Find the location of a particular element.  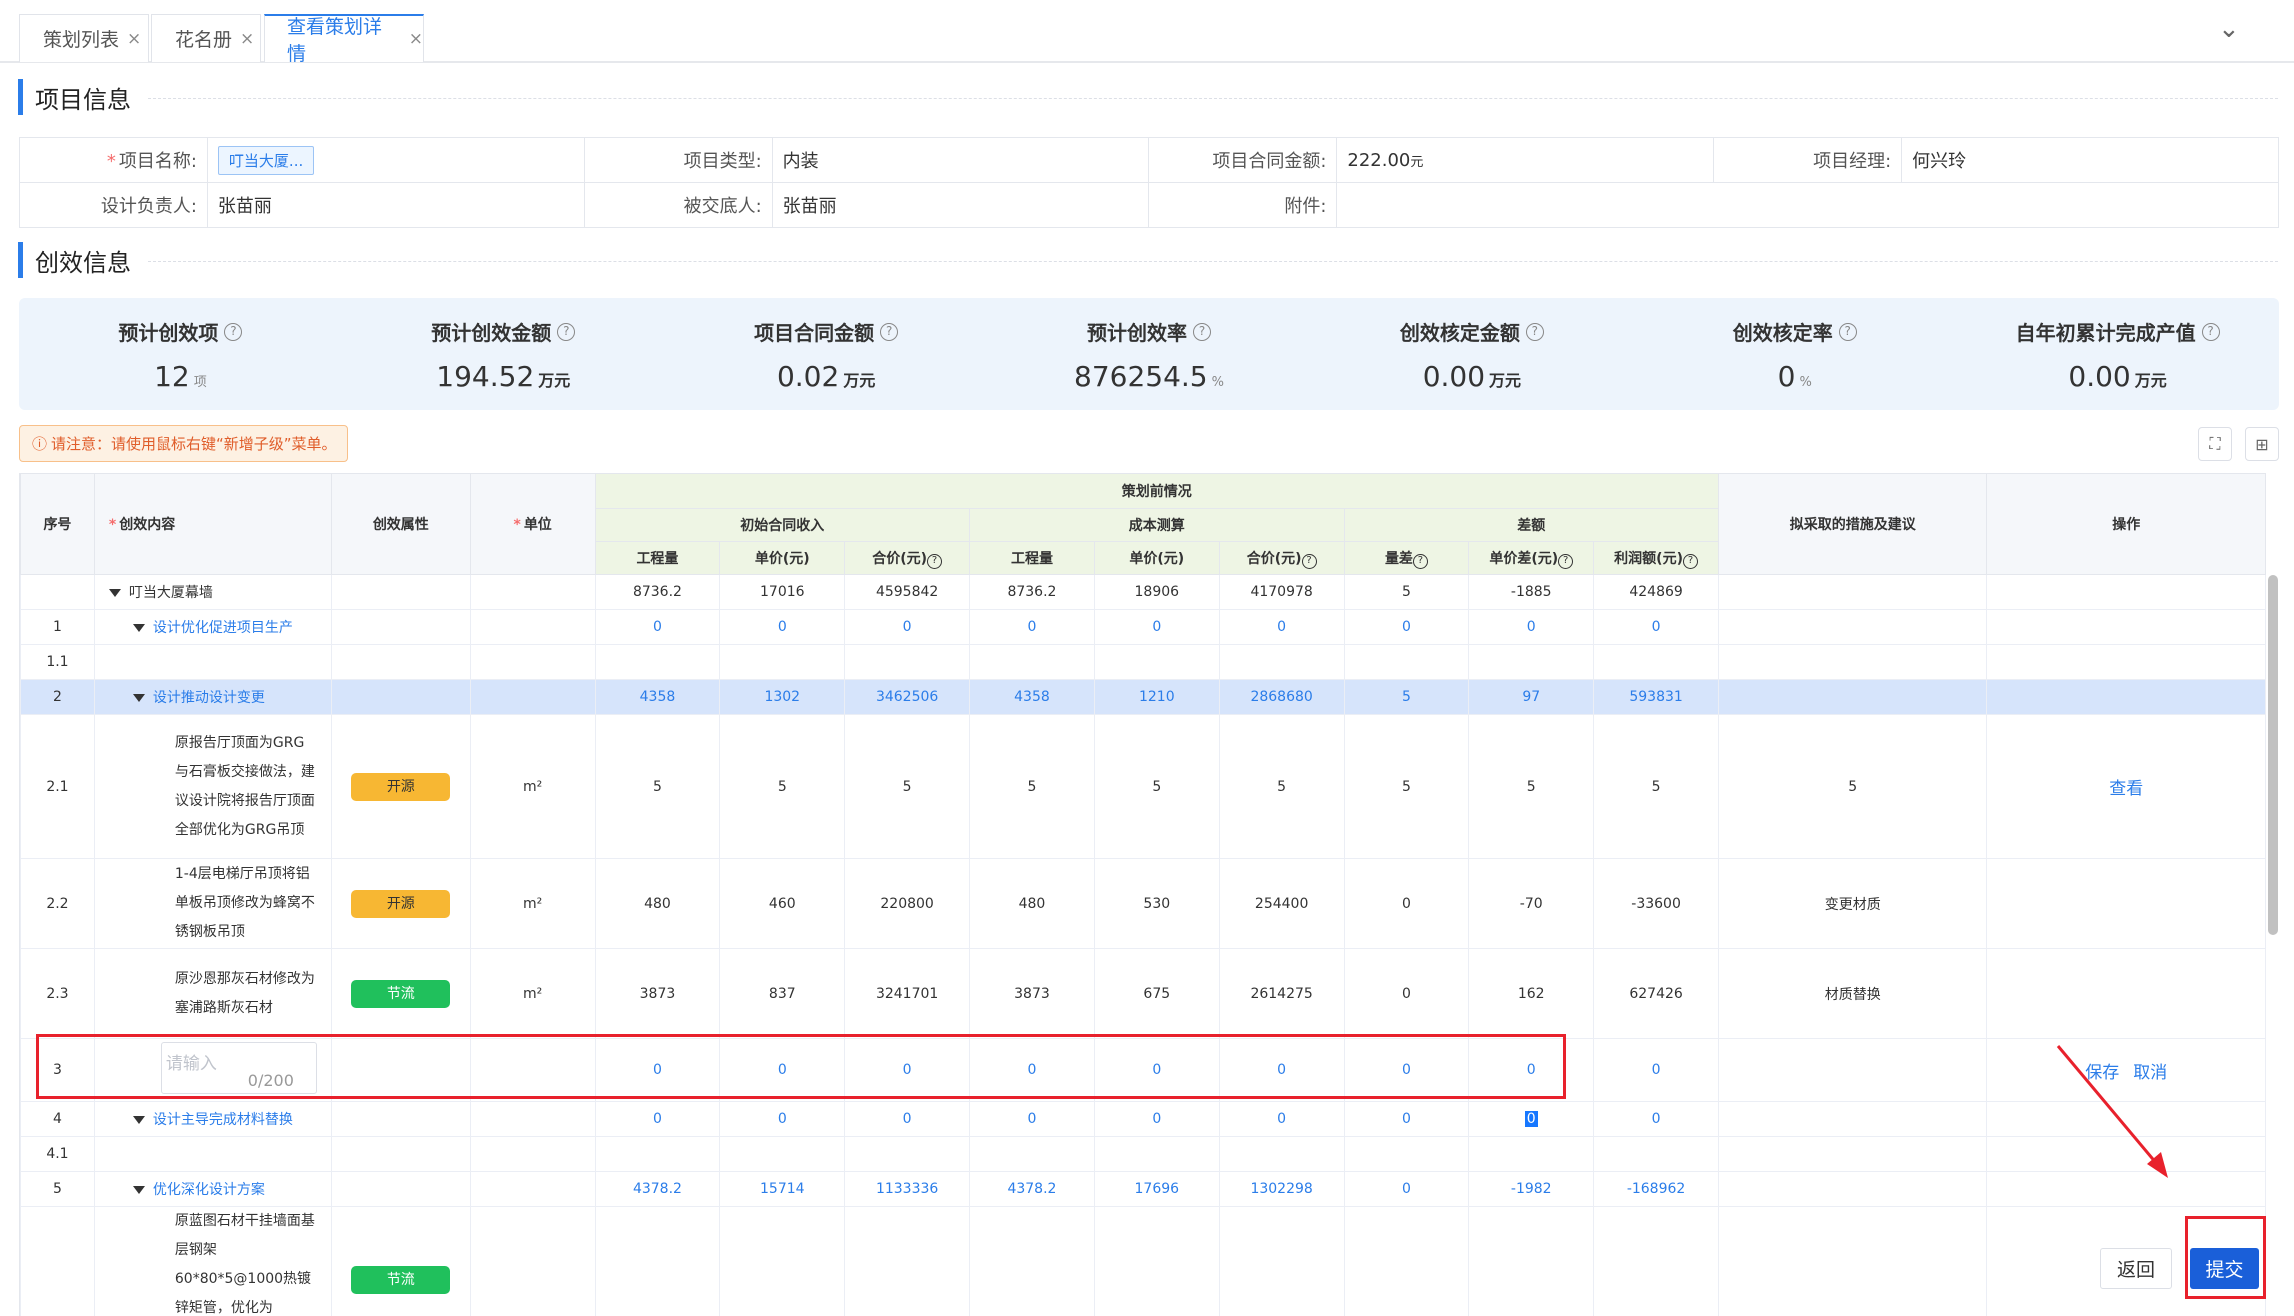

cell-value: -33600 is located at coordinates (1656, 903).